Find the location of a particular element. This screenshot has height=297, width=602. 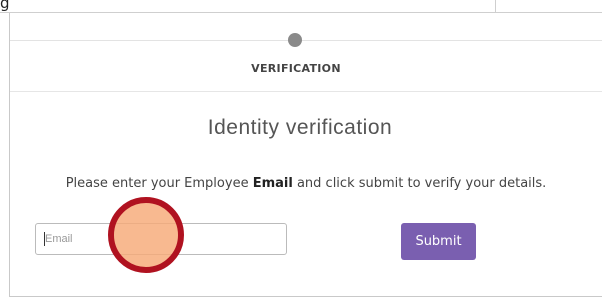

submit-button: Submit is located at coordinates (438, 241).